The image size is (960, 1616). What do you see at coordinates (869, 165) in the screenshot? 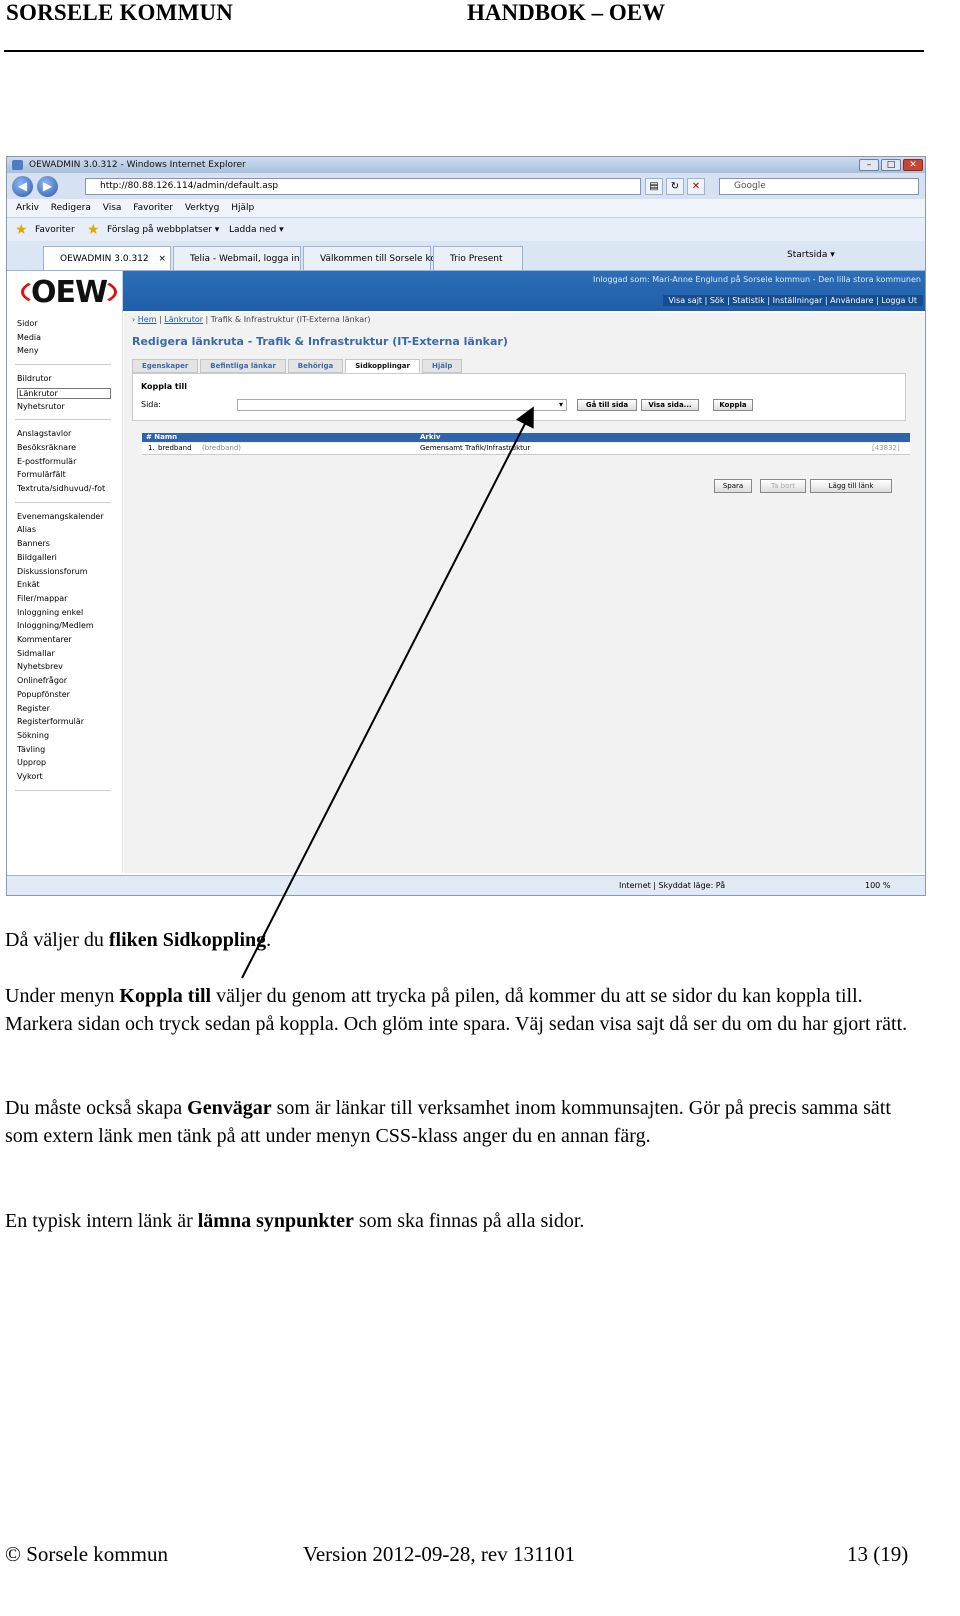
I see `minimize-button: –` at bounding box center [869, 165].